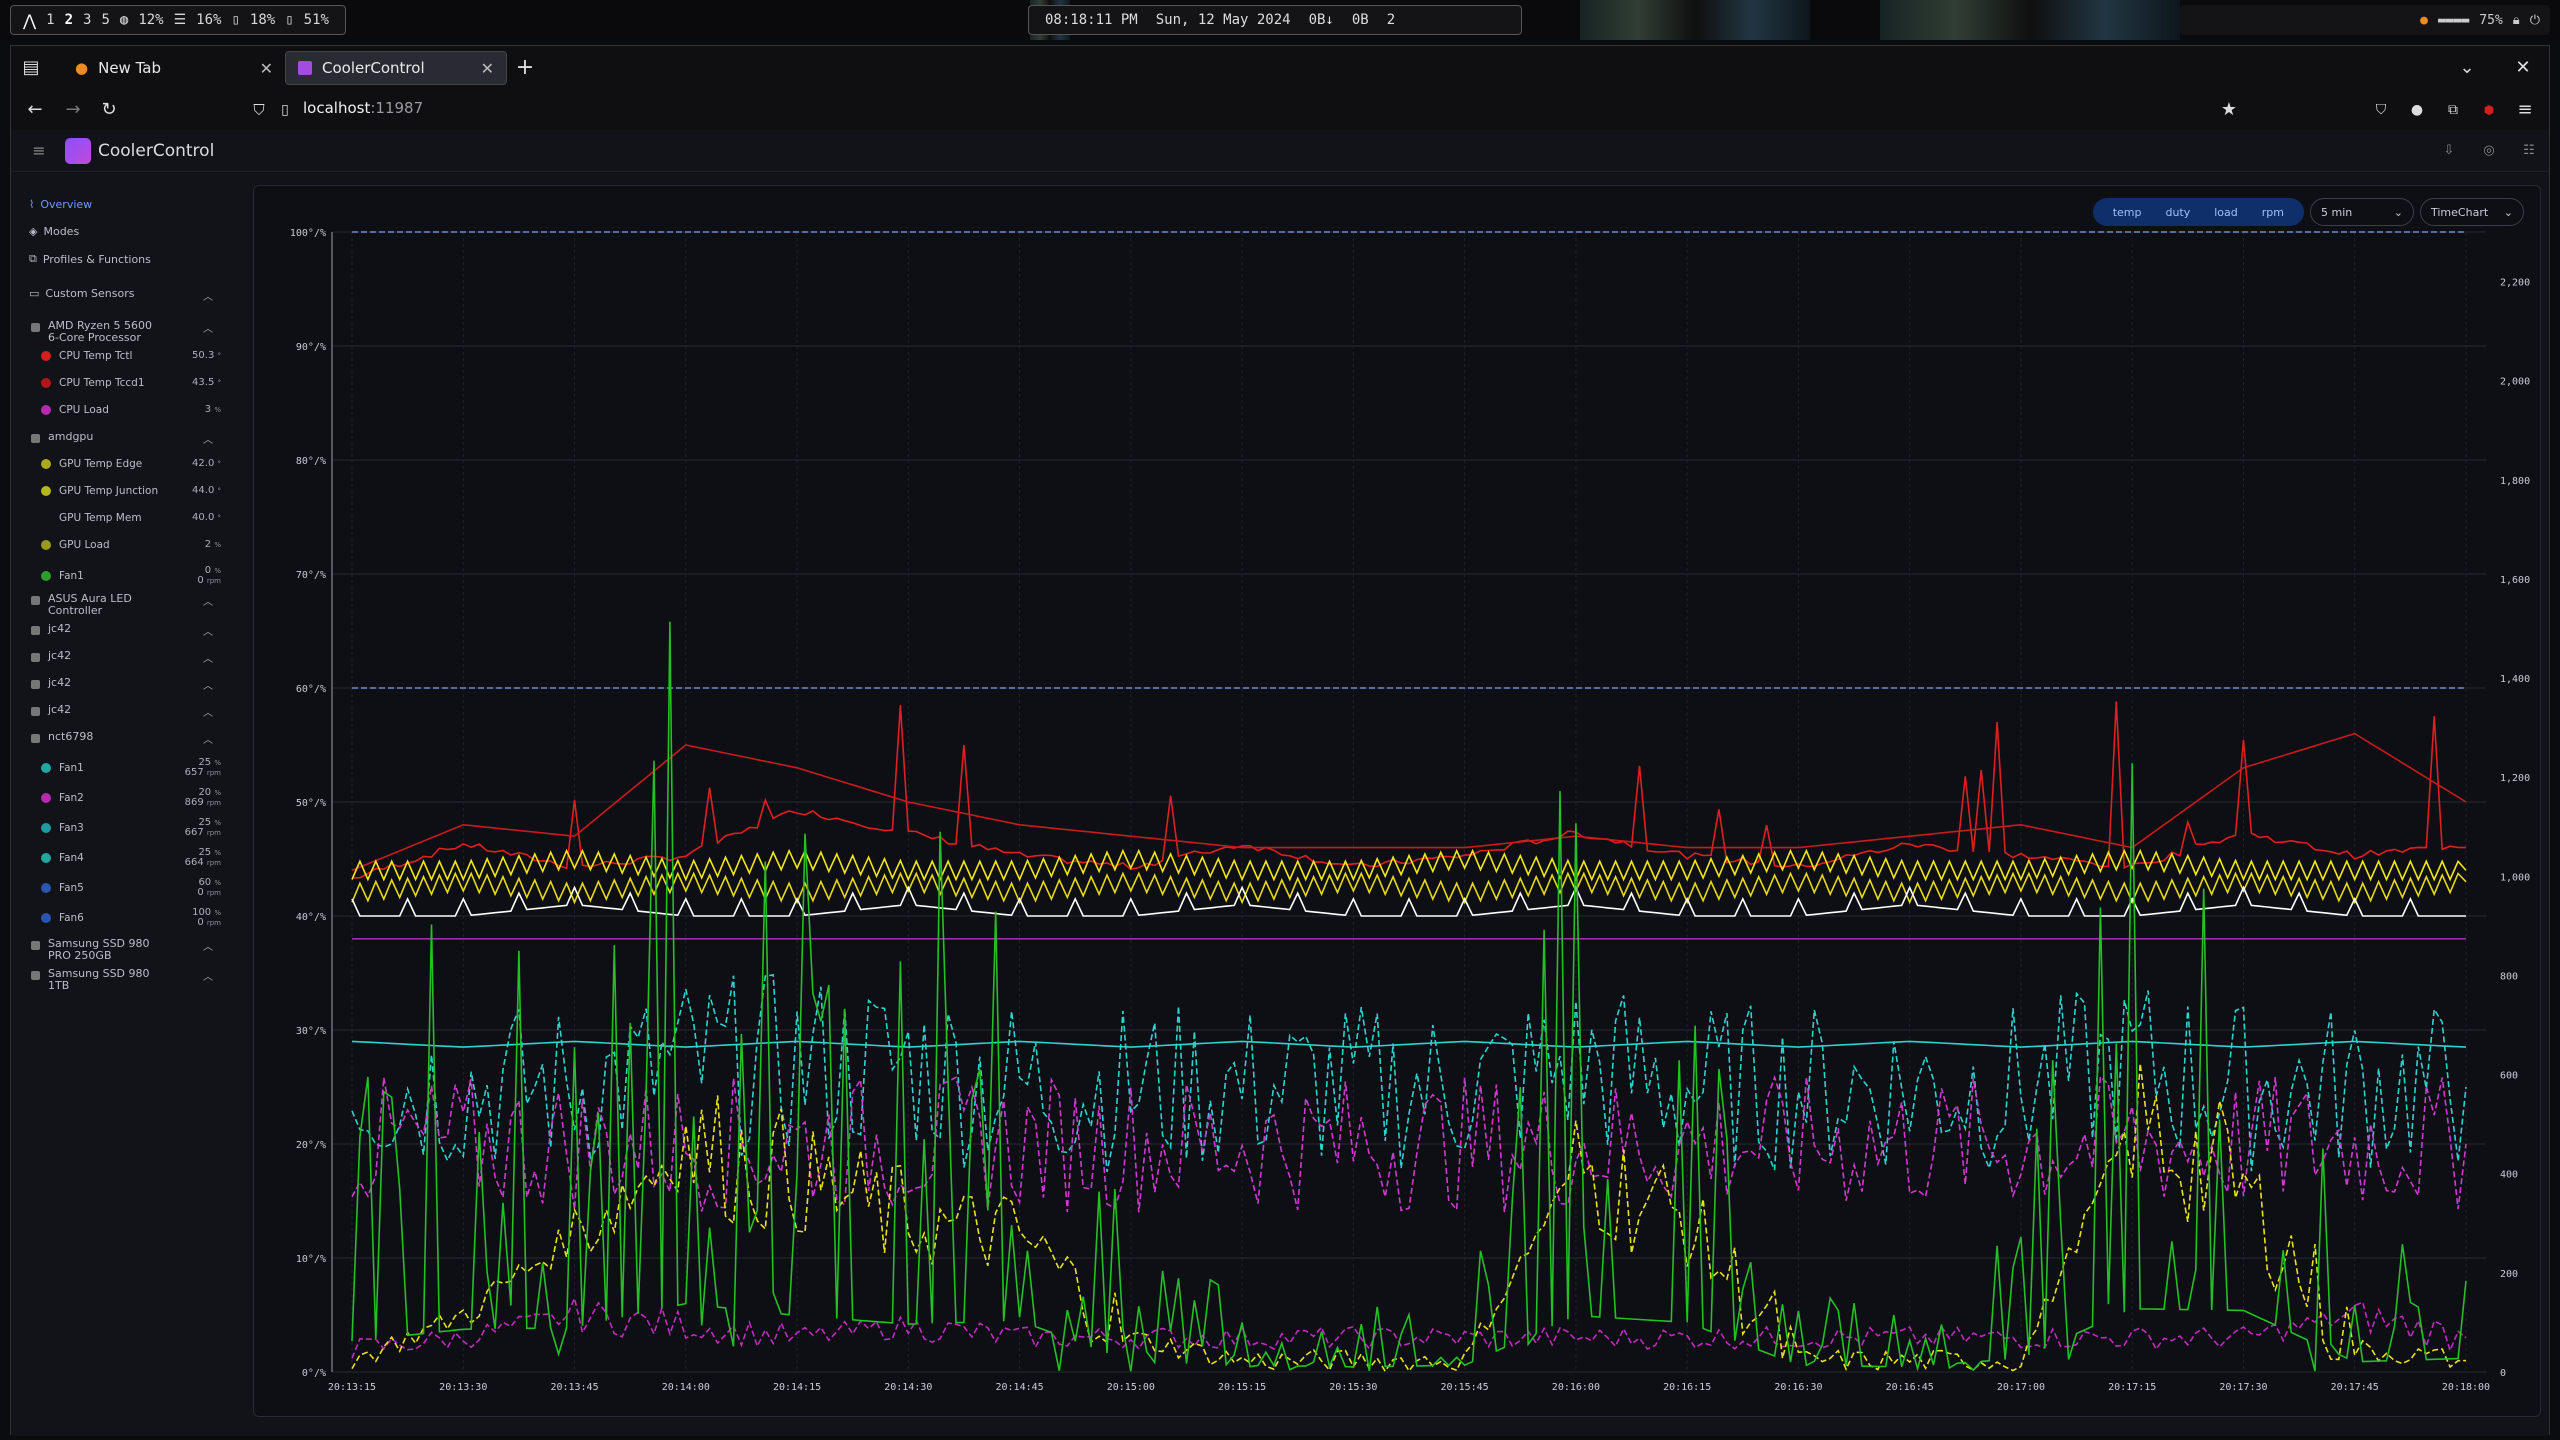 The width and height of the screenshot is (2560, 1440). What do you see at coordinates (131, 888) in the screenshot?
I see `sensor-row: Fan5 60 % 0 rpm` at bounding box center [131, 888].